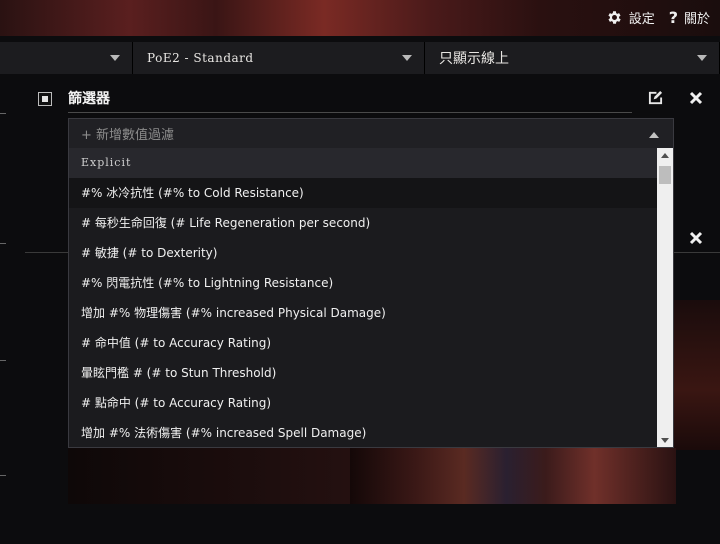 Image resolution: width=720 pixels, height=544 pixels. Describe the element at coordinates (350, 112) in the screenshot. I see `filter-title-underline` at that location.